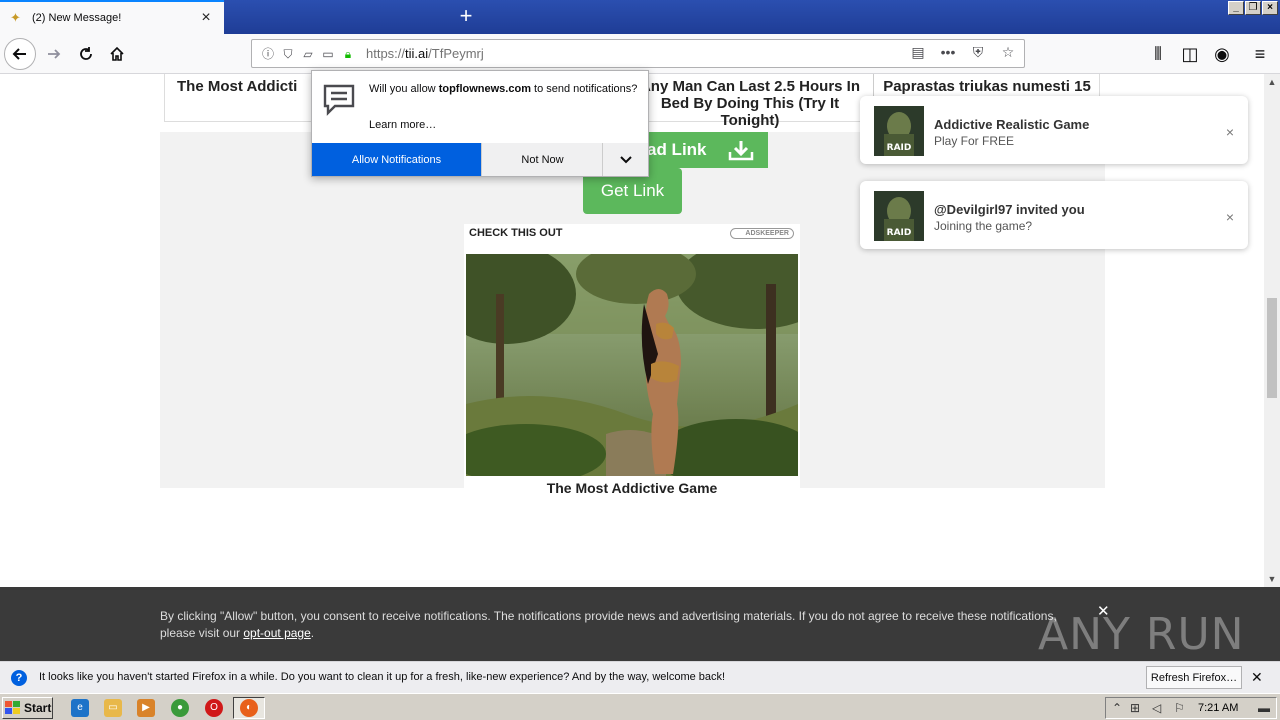  Describe the element at coordinates (1236, 8) in the screenshot. I see `minimize-button: _` at that location.